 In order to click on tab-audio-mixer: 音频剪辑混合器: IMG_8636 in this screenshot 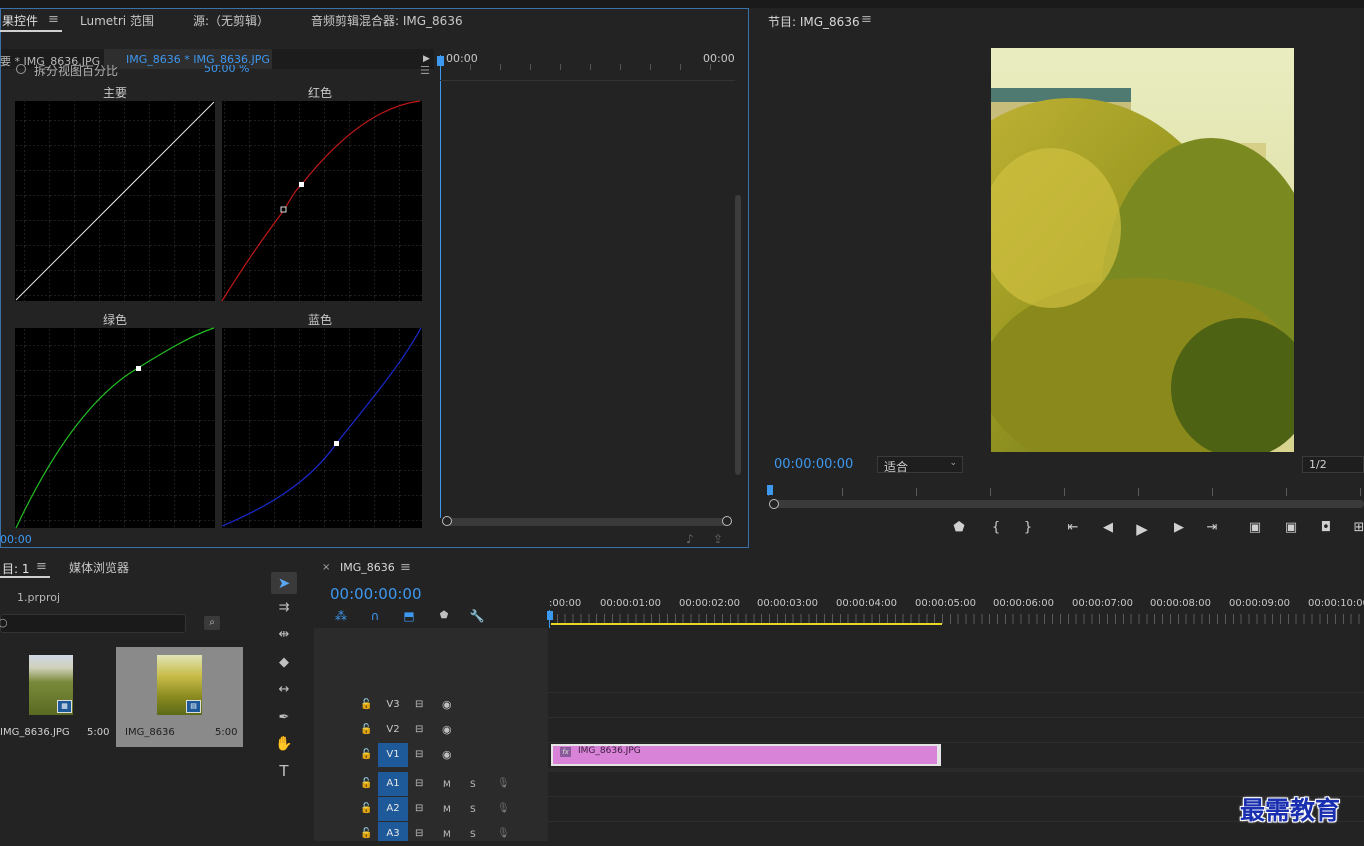, I will do `click(387, 20)`.